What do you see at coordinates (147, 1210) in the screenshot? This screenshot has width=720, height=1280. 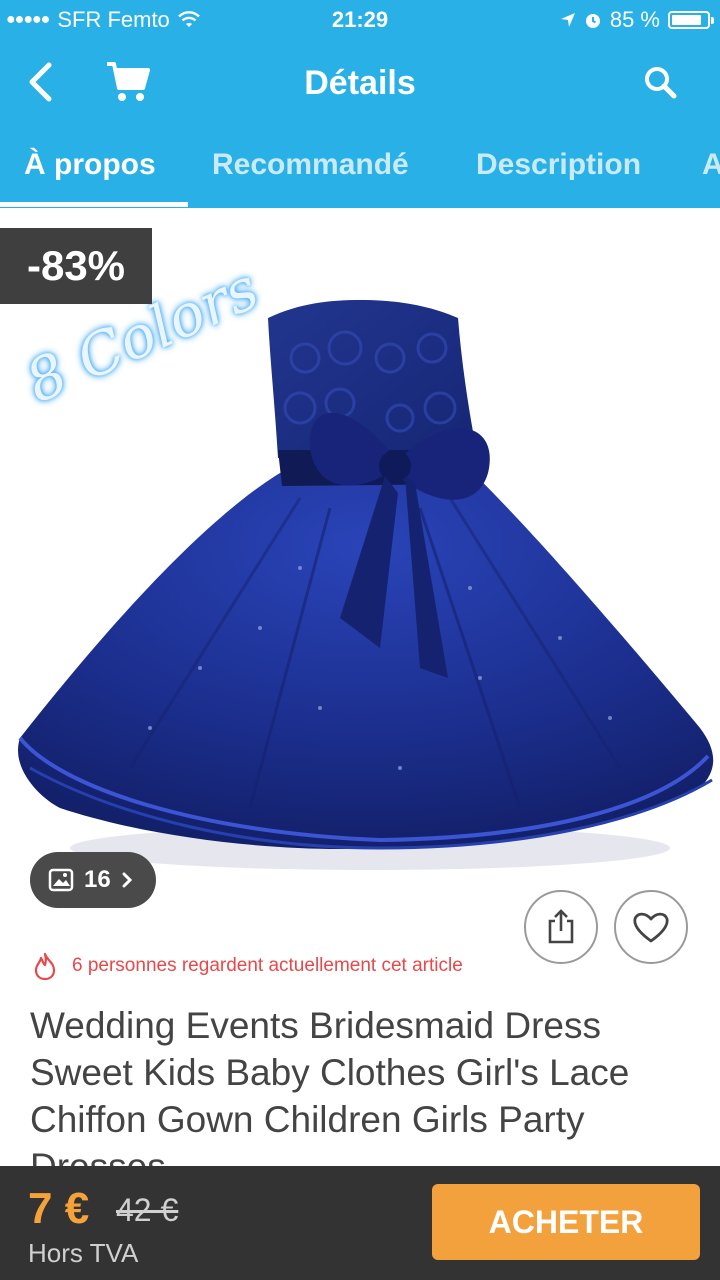 I see `original-price: 42 €` at bounding box center [147, 1210].